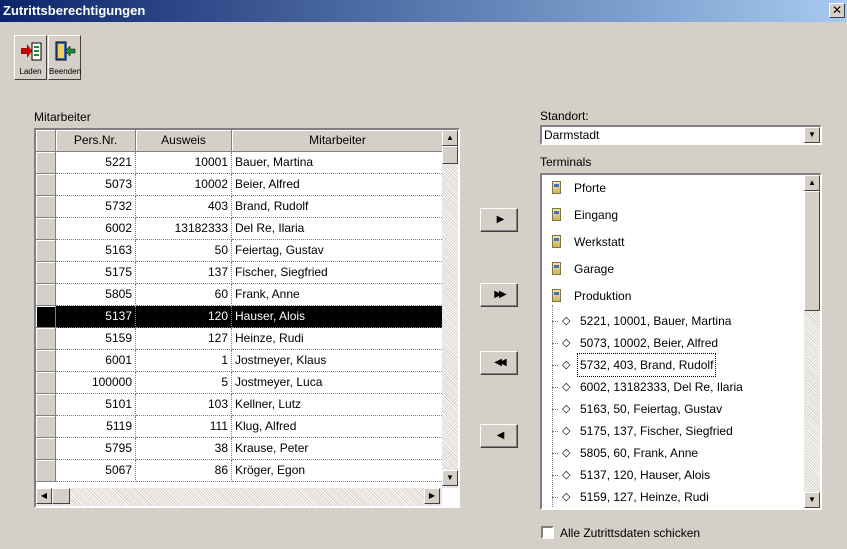 The width and height of the screenshot is (847, 549). I want to click on row-header-corner, so click(46, 141).